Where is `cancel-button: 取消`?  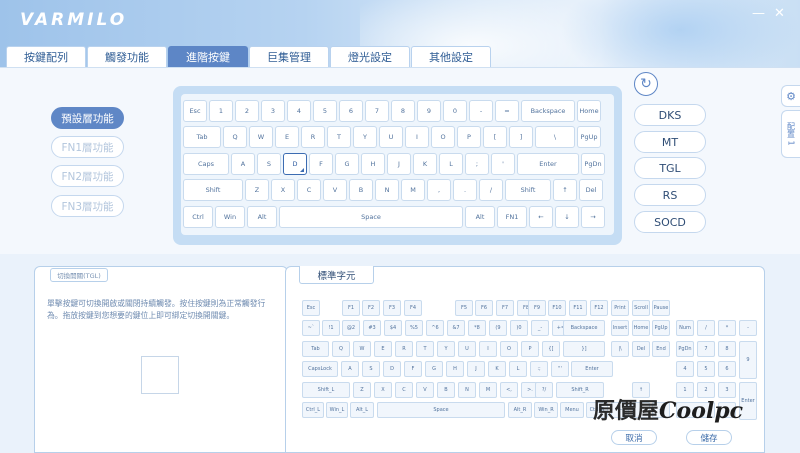 cancel-button: 取消 is located at coordinates (634, 437).